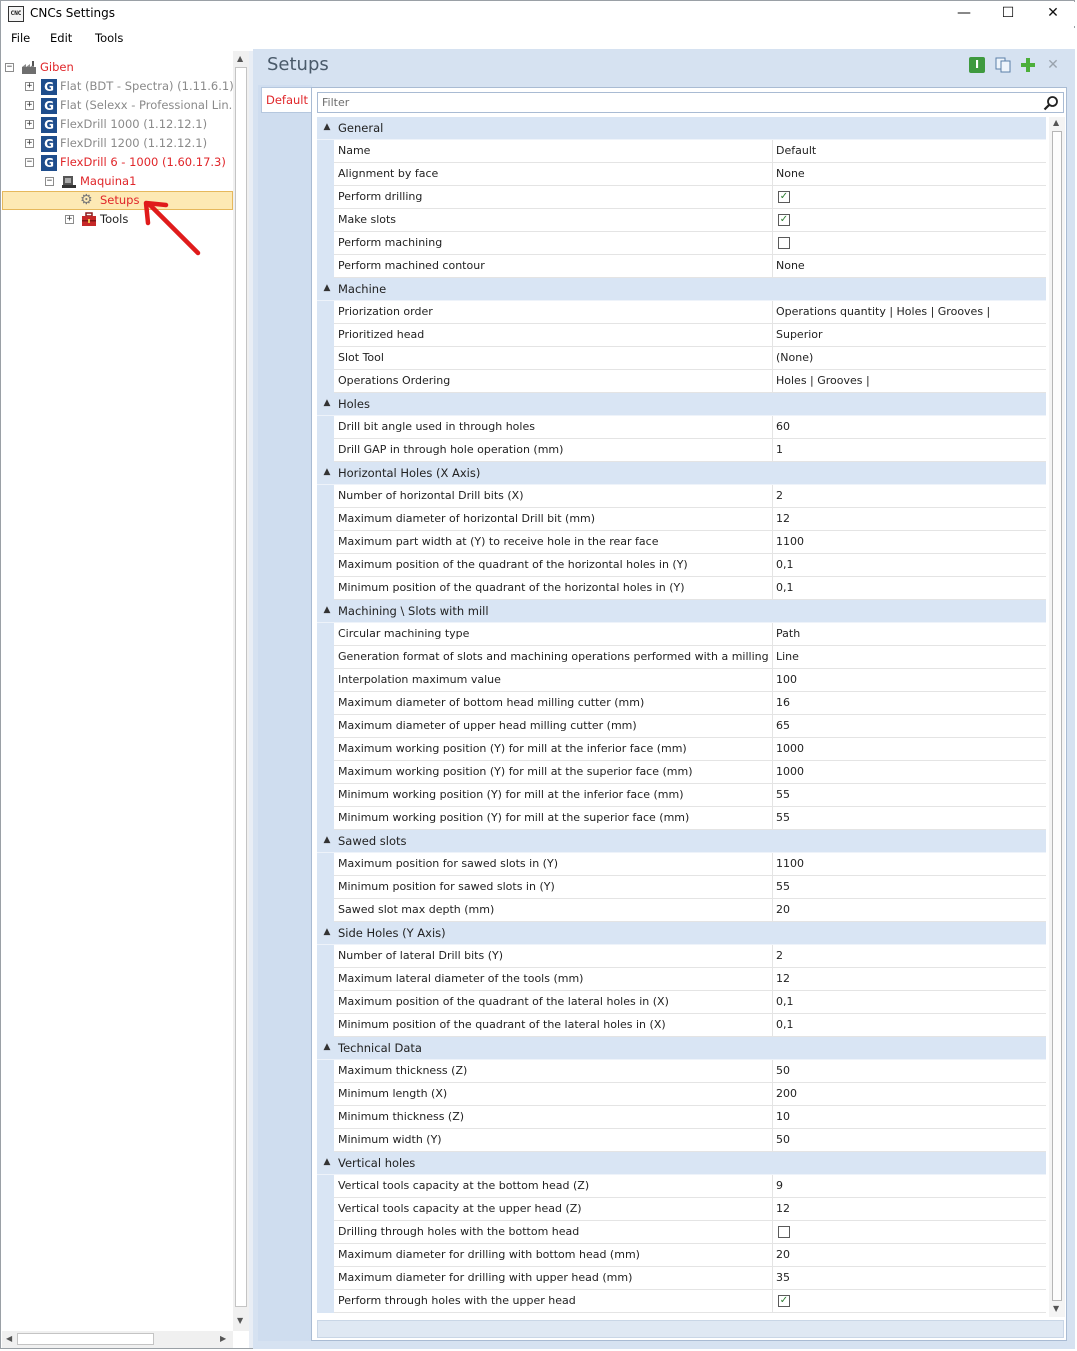  I want to click on category-header: ▲ Side Holes (Y Axis), so click(681, 933).